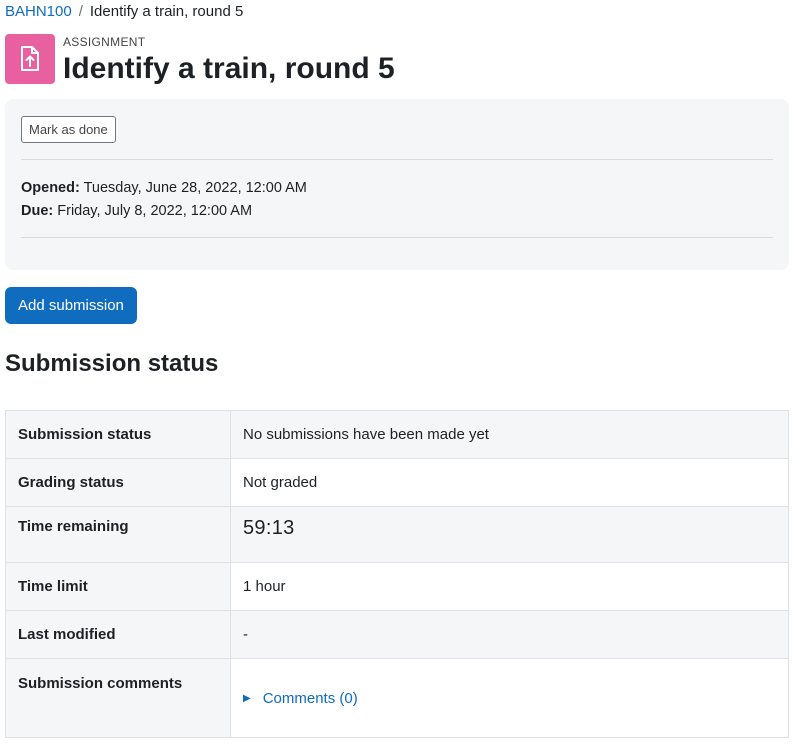 This screenshot has height=749, width=797. I want to click on table-row: Last modified -, so click(397, 634).